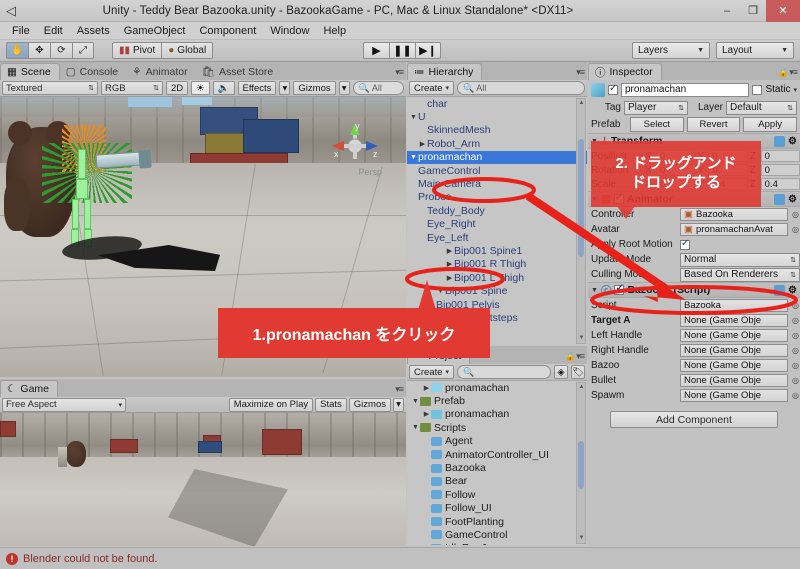 The image size is (800, 569). What do you see at coordinates (770, 124) in the screenshot?
I see `prefab-apply-button: Apply` at bounding box center [770, 124].